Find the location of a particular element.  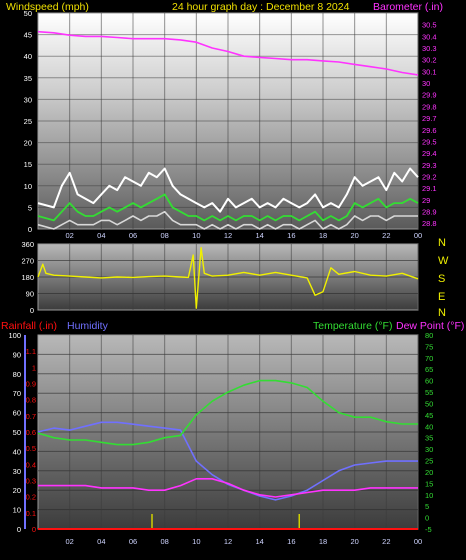

humidity-y-tick-label: 10 is located at coordinates (17, 510).